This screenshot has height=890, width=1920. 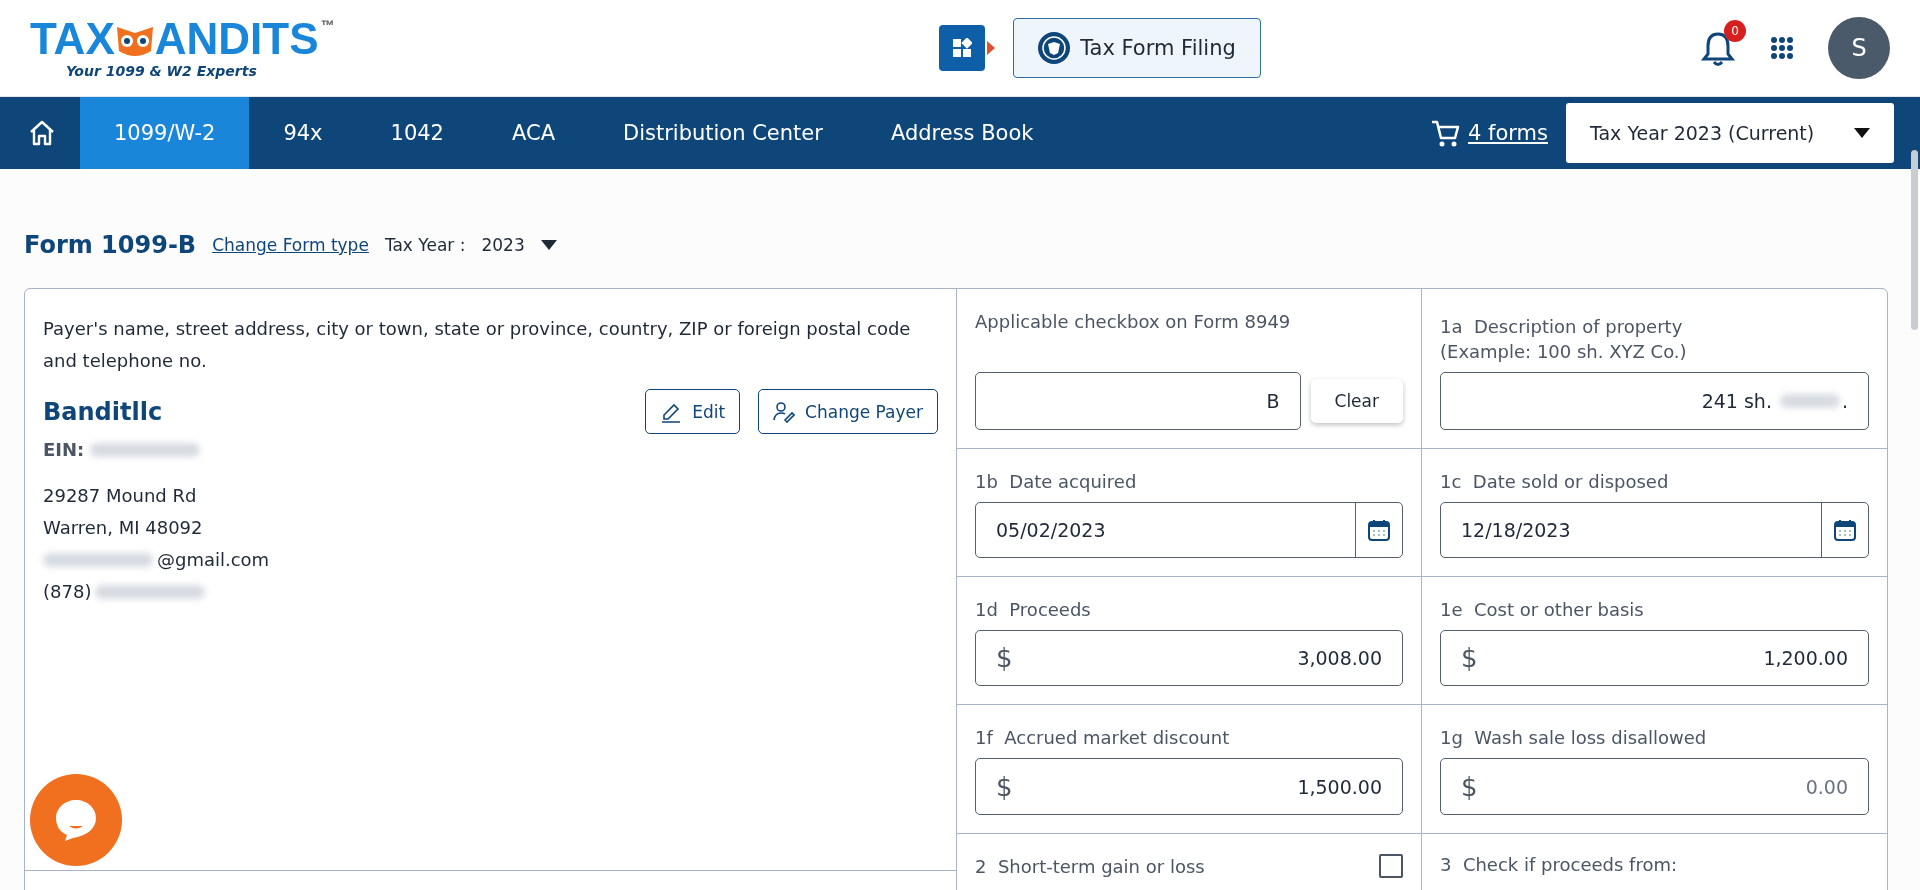 I want to click on tax-year-label: Tax Year :, so click(x=425, y=245).